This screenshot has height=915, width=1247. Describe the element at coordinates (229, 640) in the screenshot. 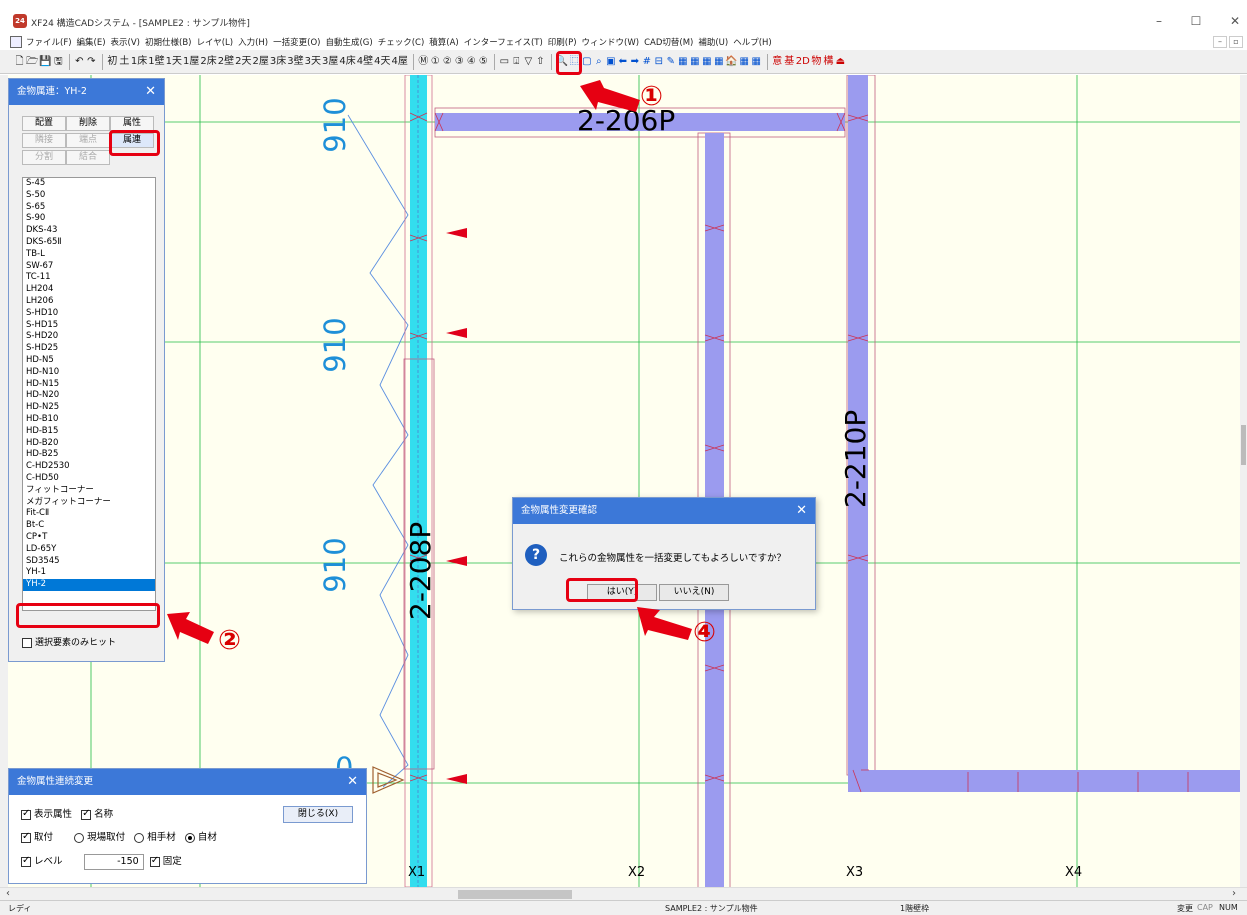

I see `callout-2: ②` at that location.